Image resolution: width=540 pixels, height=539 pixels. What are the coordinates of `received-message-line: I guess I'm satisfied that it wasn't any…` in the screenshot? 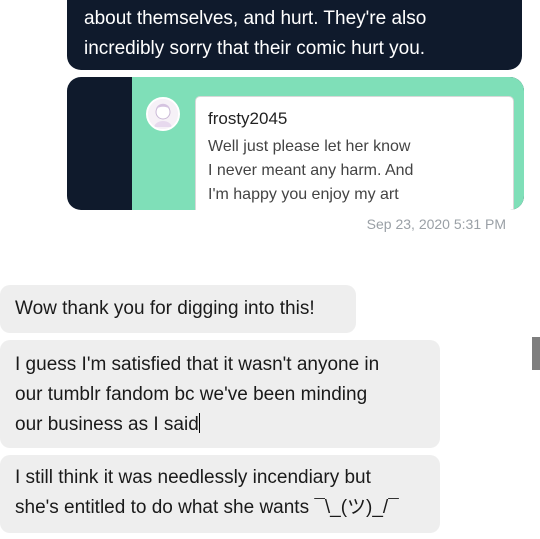 It's located at (197, 364).